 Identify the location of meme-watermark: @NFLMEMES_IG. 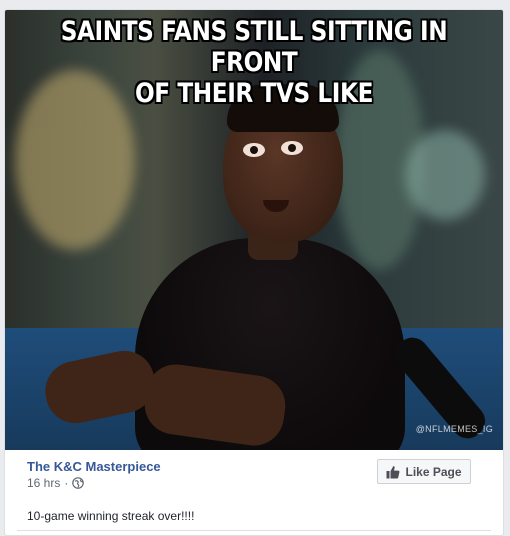
(454, 429).